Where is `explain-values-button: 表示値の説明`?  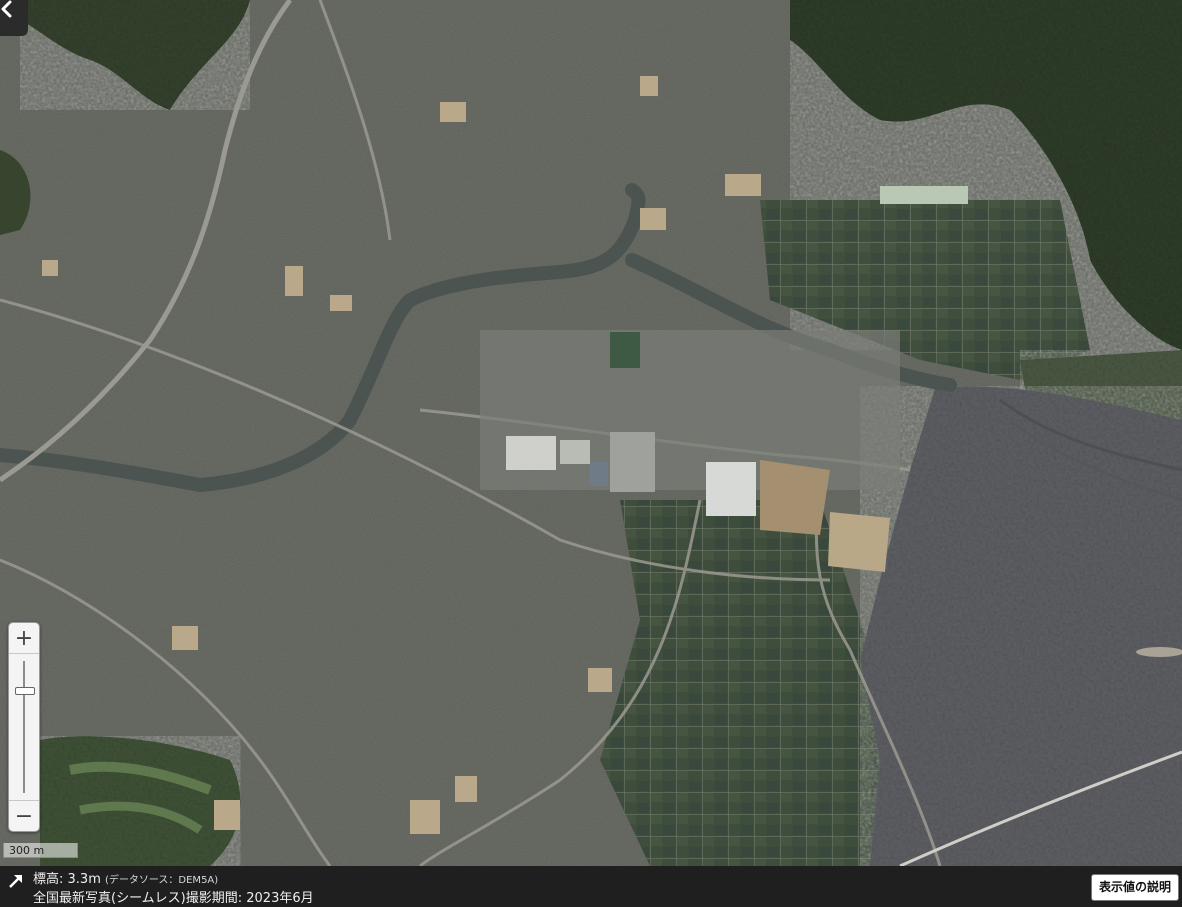 explain-values-button: 表示値の説明 is located at coordinates (1134, 887).